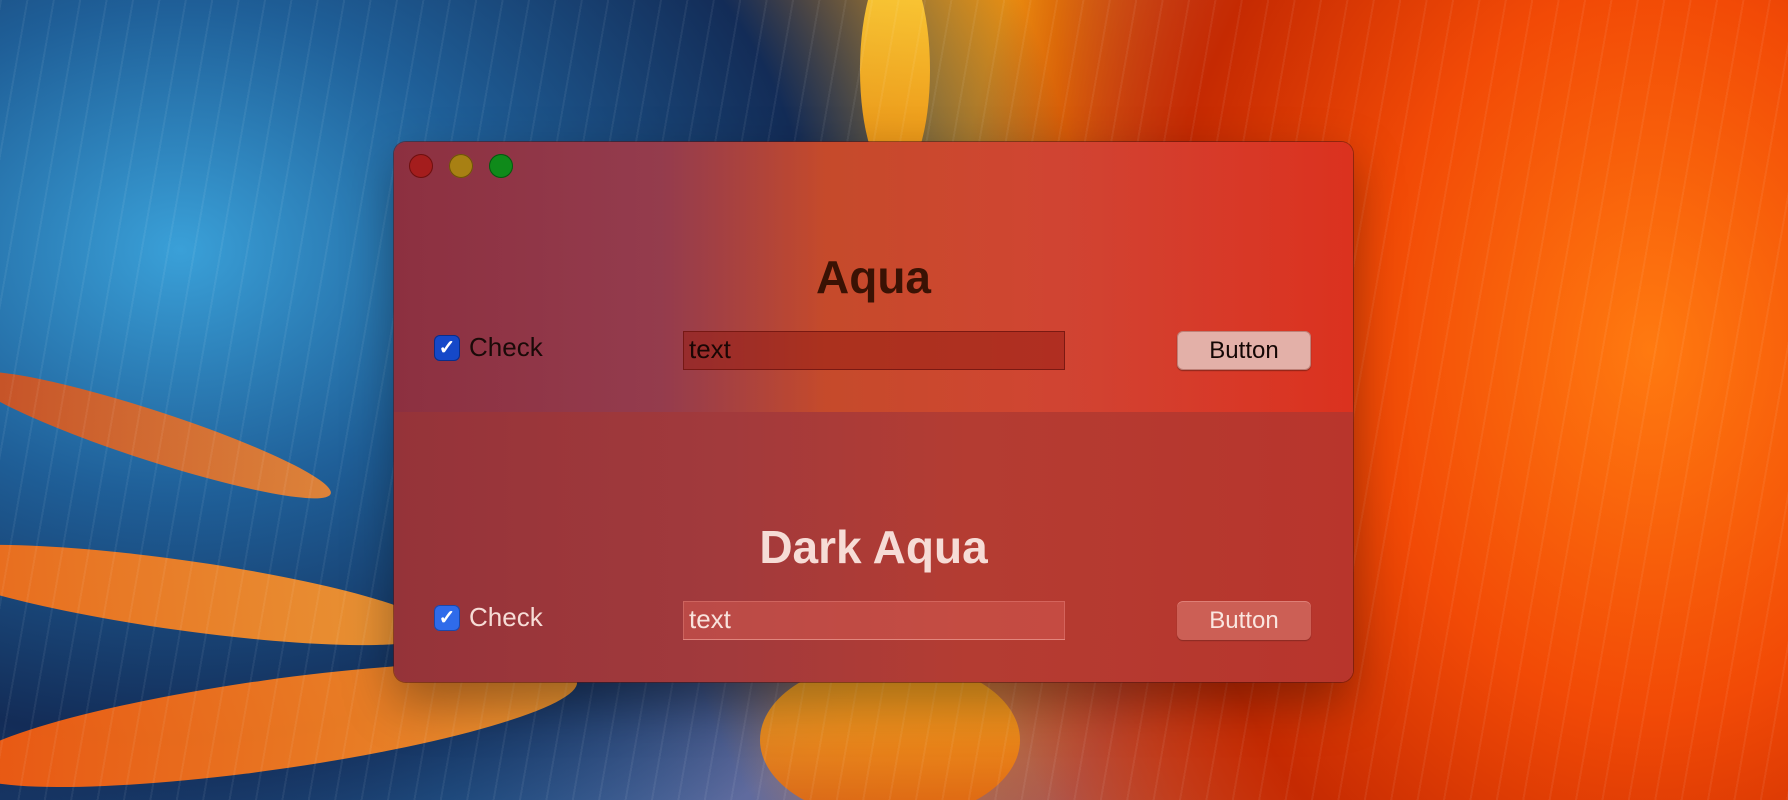 The width and height of the screenshot is (1788, 800). I want to click on dark-aqua-check-control: ✓ Check, so click(488, 617).